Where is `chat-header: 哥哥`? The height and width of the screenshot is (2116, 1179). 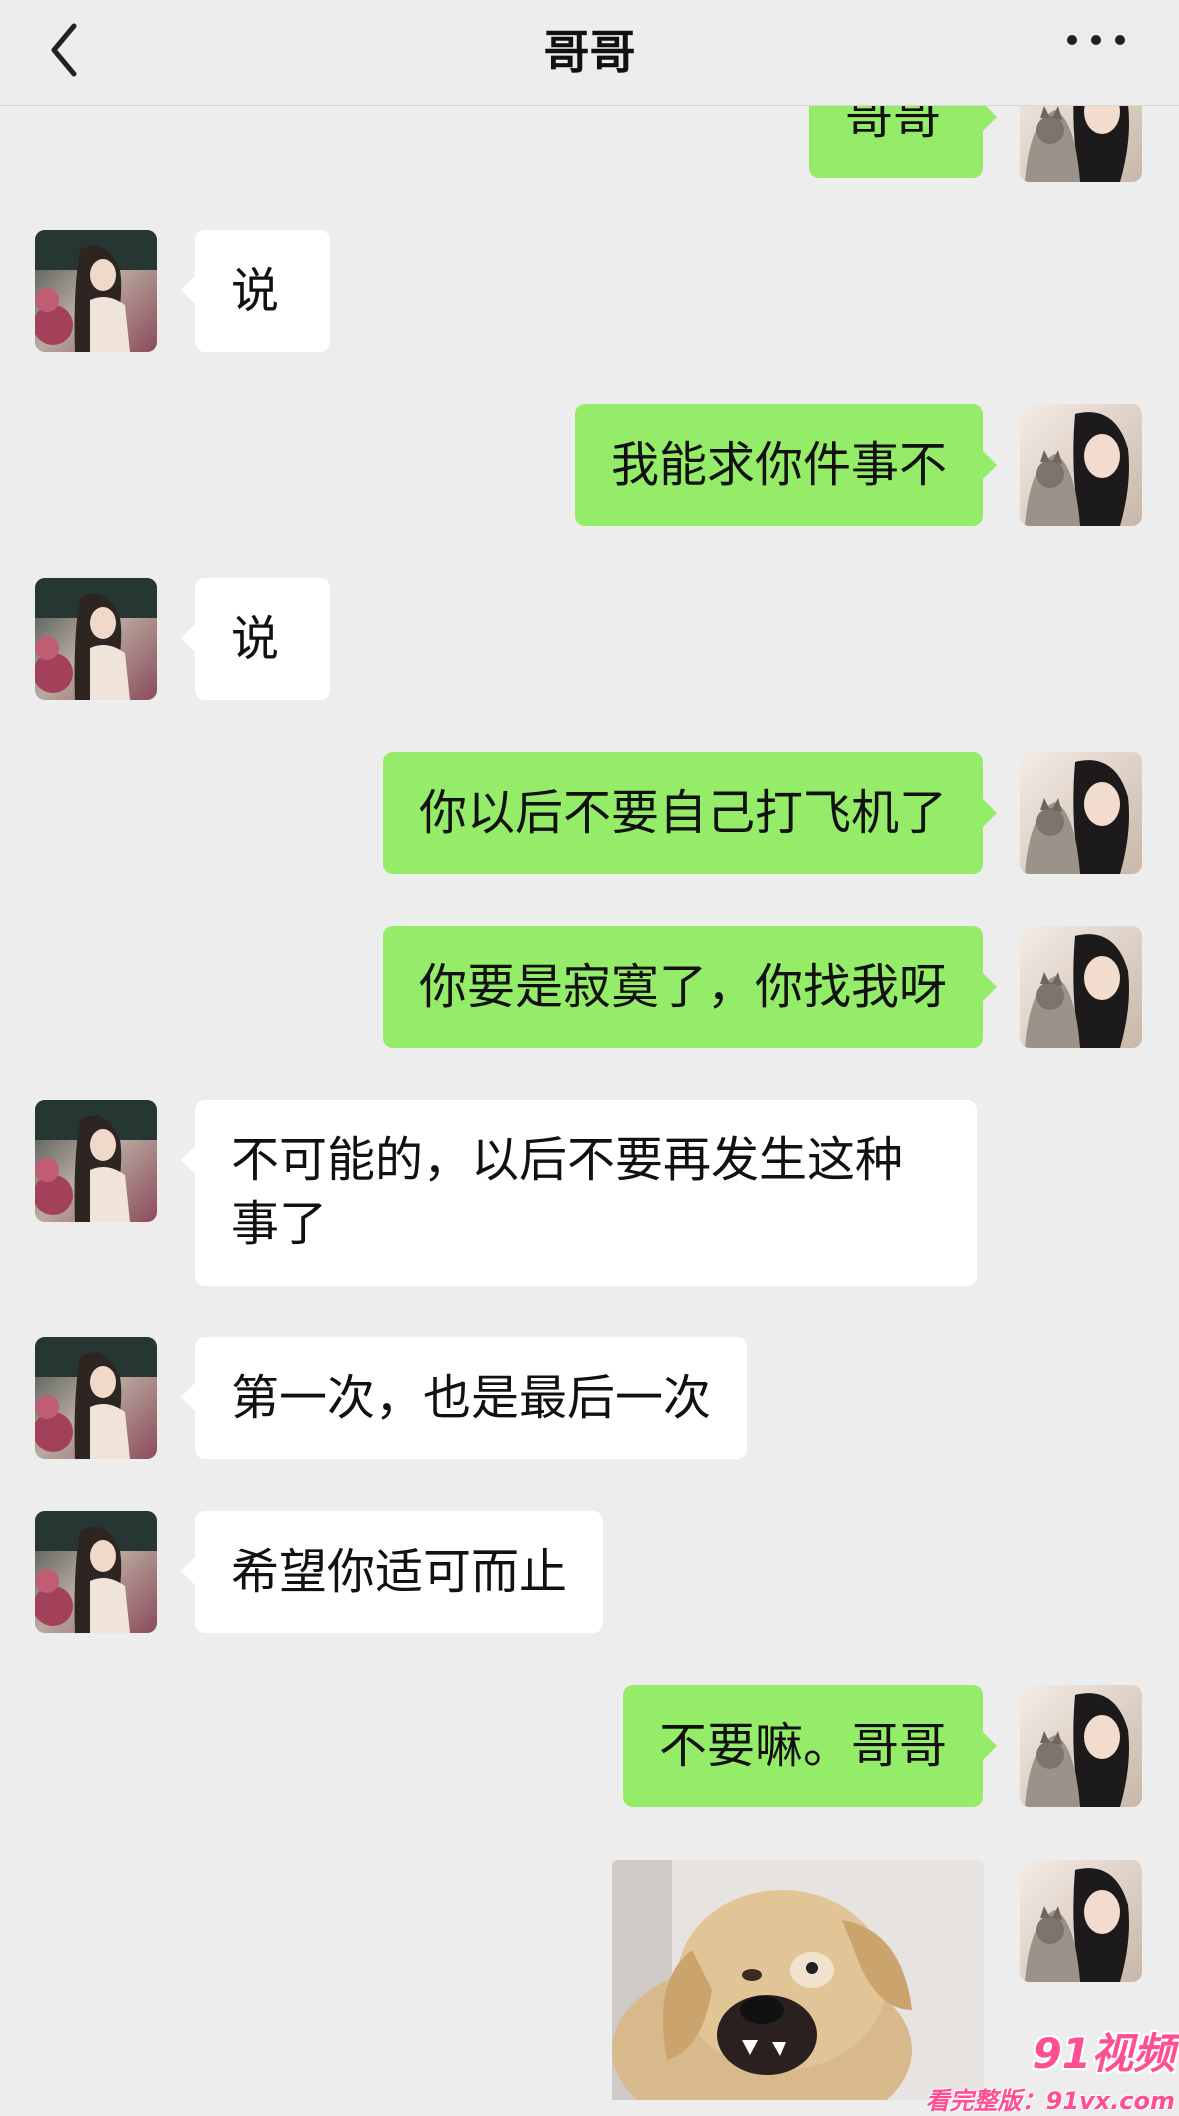
chat-header: 哥哥 is located at coordinates (589, 53).